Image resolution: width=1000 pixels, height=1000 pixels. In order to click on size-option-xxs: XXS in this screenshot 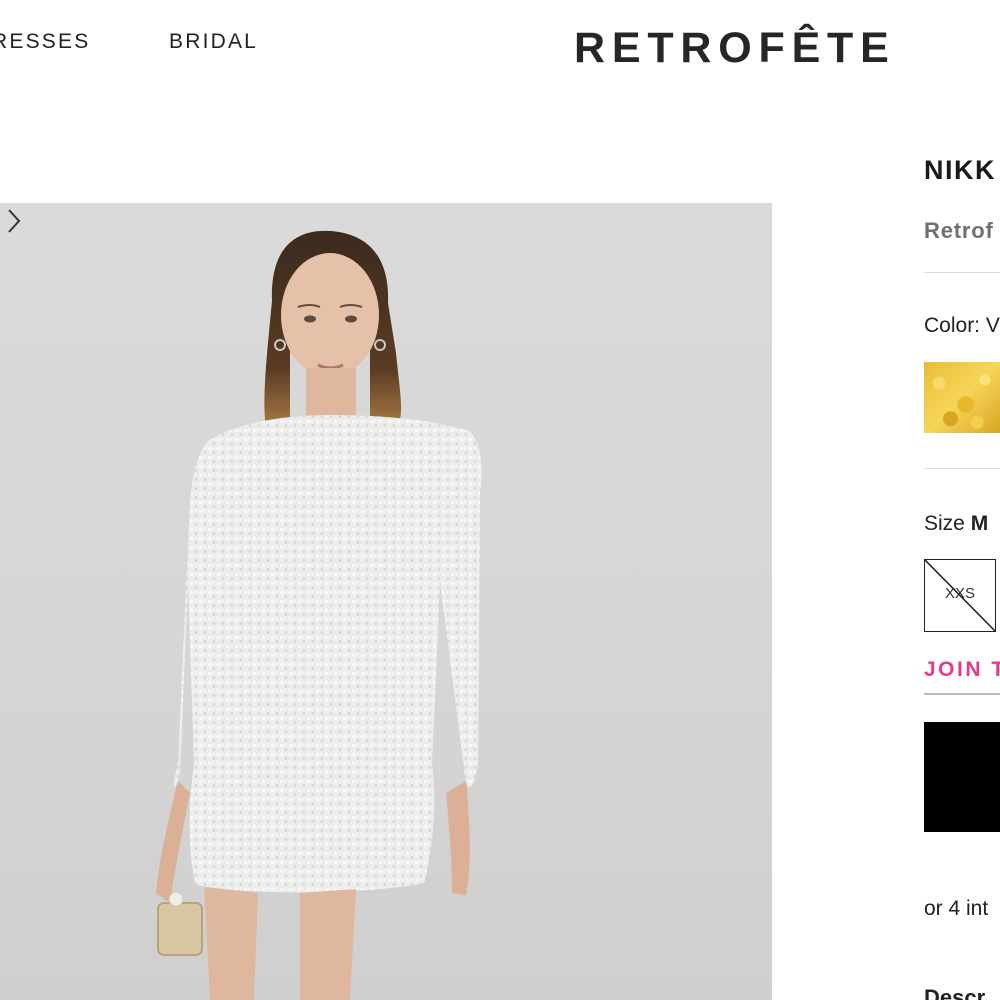, I will do `click(960, 595)`.